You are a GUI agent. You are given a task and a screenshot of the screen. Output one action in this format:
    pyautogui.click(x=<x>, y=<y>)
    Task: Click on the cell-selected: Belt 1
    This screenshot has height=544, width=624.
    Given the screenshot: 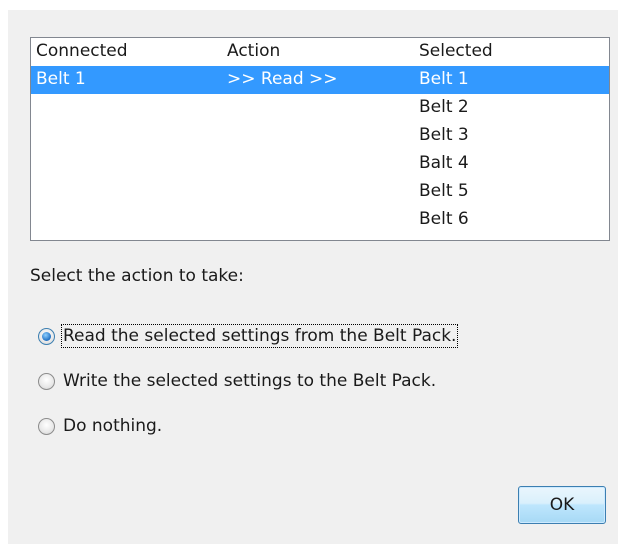 What is the action you would take?
    pyautogui.click(x=444, y=79)
    